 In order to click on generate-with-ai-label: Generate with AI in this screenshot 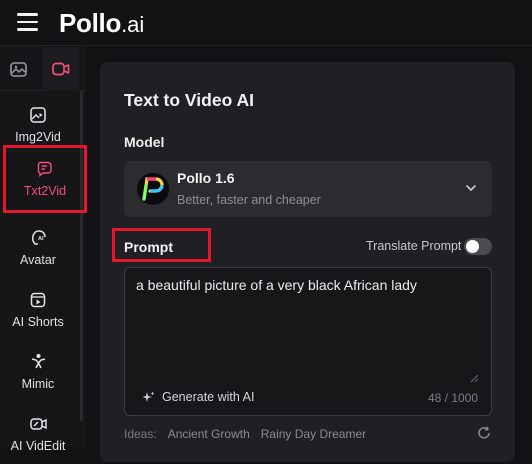, I will do `click(208, 397)`.